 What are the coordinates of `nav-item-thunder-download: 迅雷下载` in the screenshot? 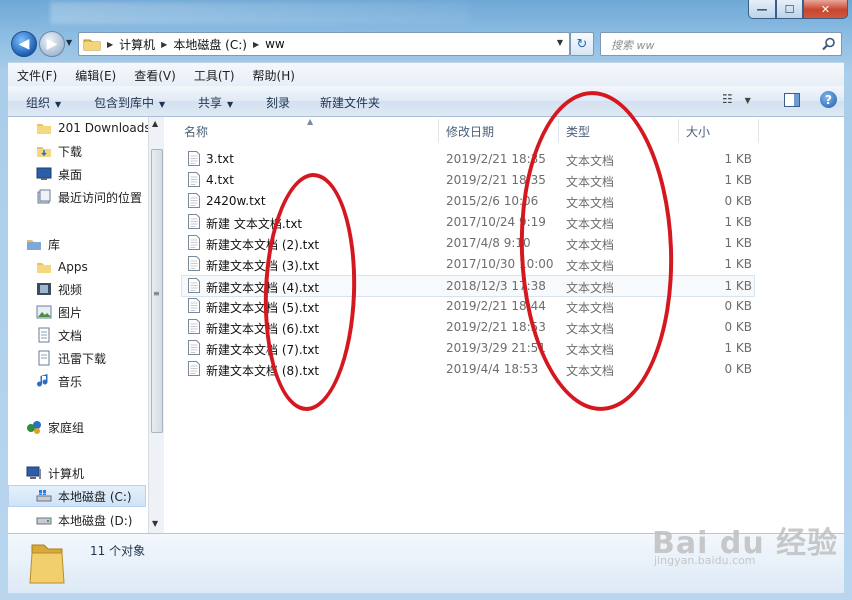 It's located at (71, 358).